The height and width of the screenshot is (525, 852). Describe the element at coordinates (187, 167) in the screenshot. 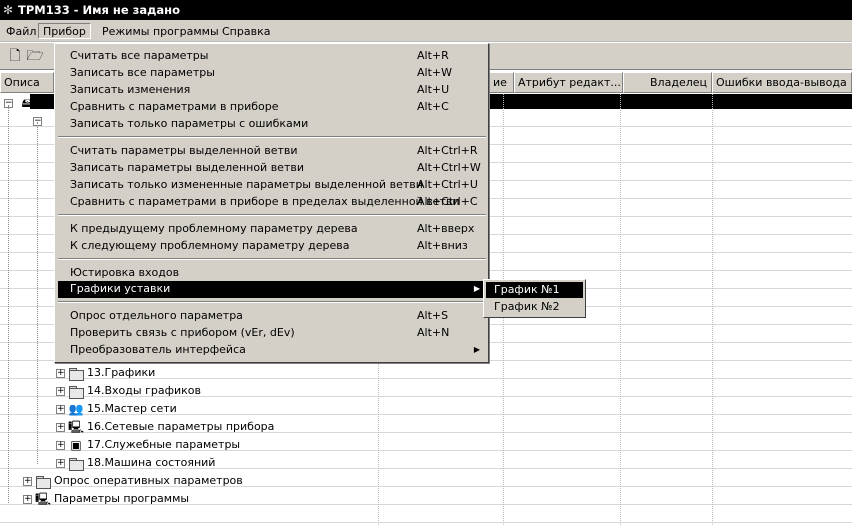

I see `menu-item-label: Записать параметры выделенной ветви` at that location.